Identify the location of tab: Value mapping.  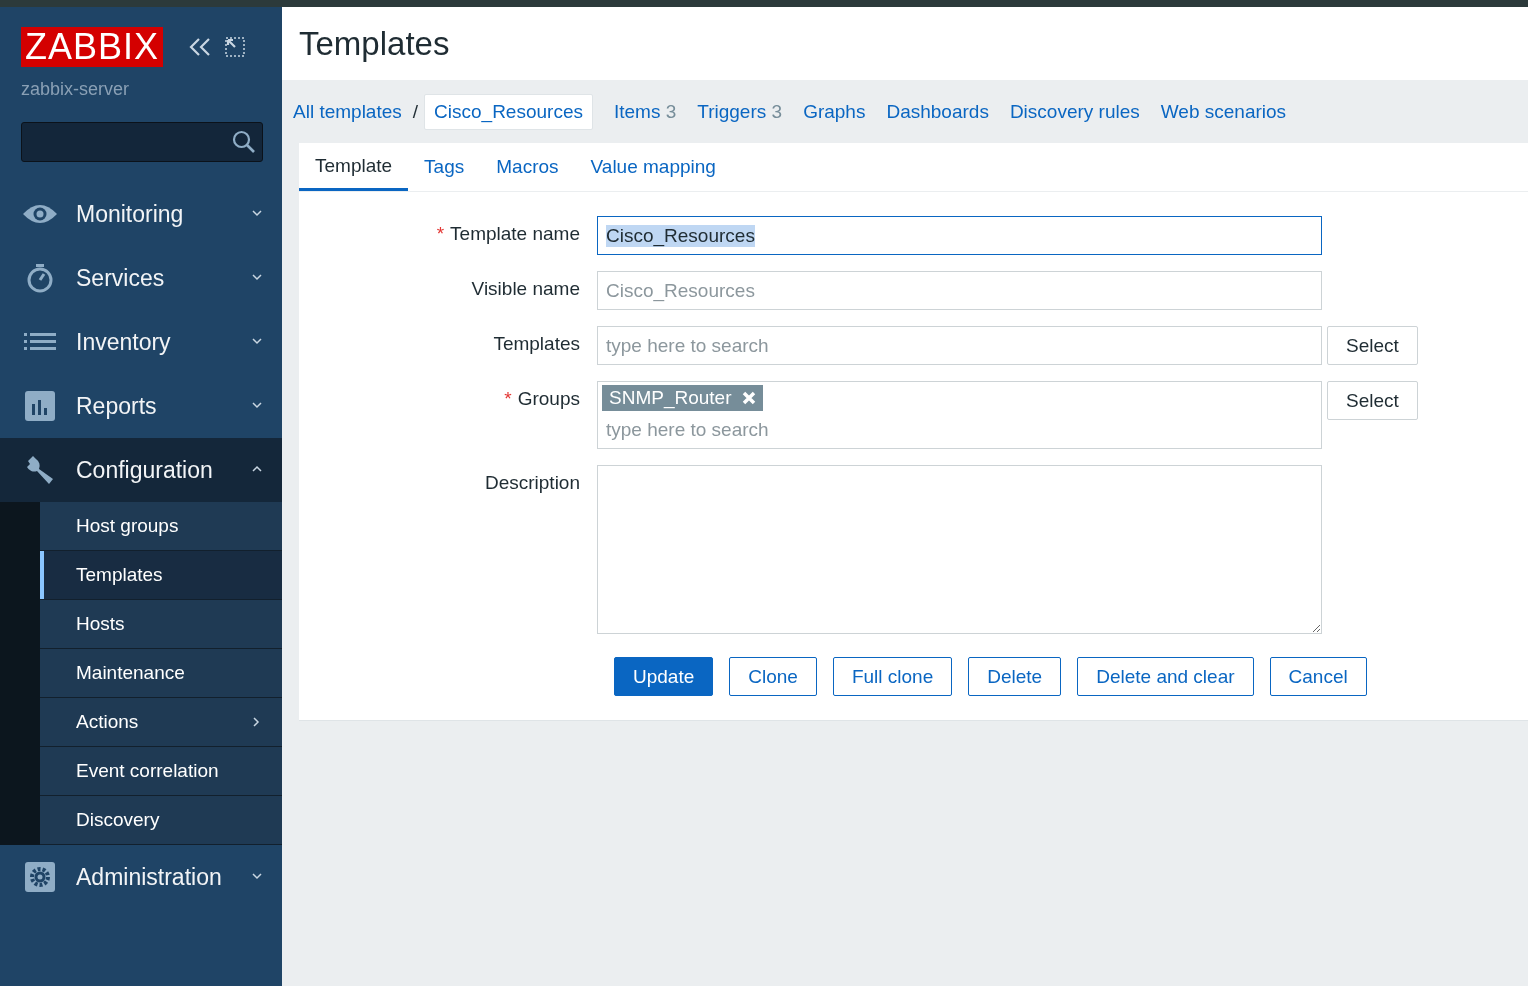
(653, 167).